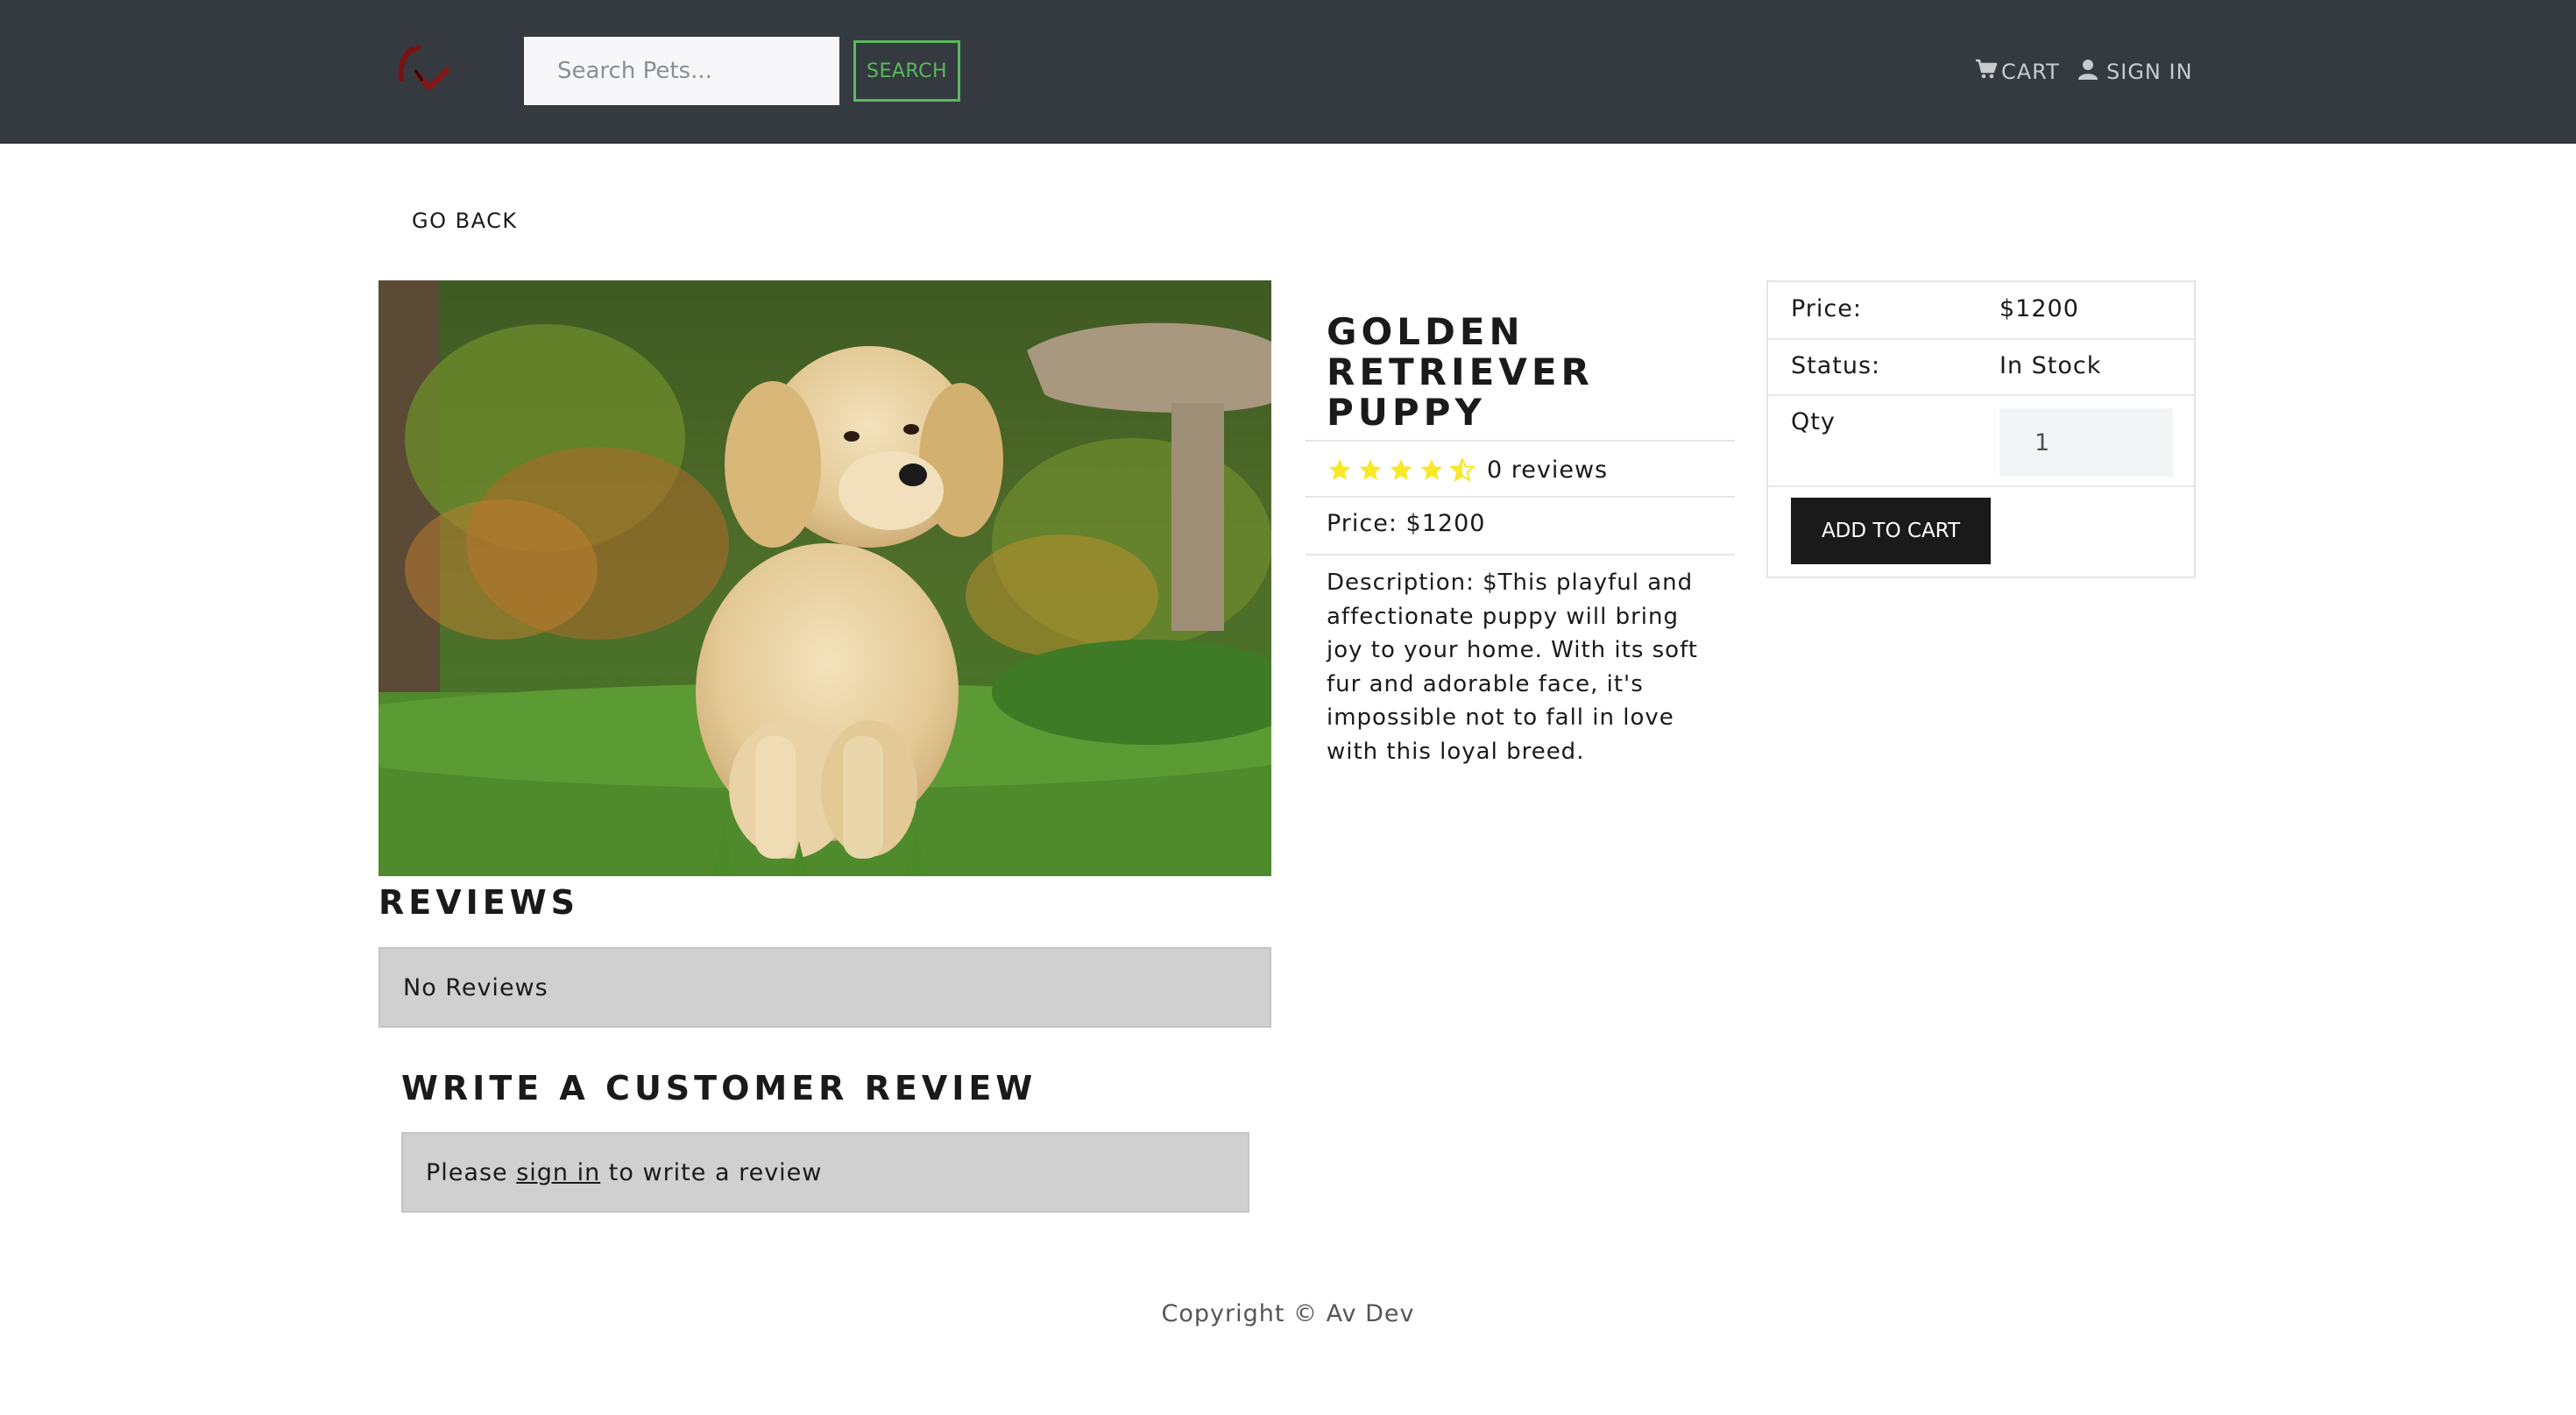 Image resolution: width=2576 pixels, height=1415 pixels. What do you see at coordinates (1813, 421) in the screenshot?
I see `qty-label: Qty` at bounding box center [1813, 421].